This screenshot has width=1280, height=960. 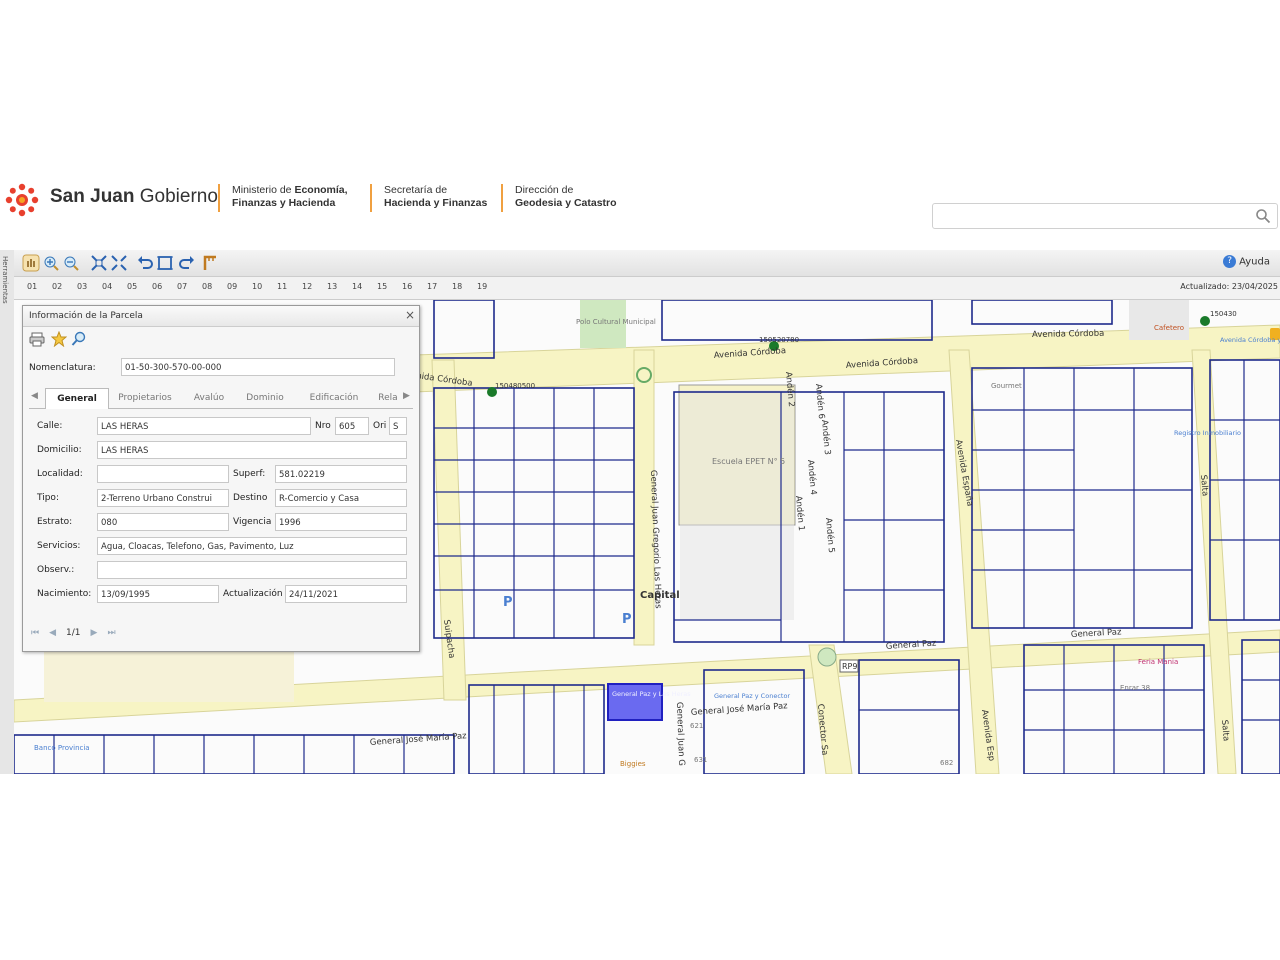 What do you see at coordinates (752, 696) in the screenshot?
I see `stop-label: General Paz y Conector` at bounding box center [752, 696].